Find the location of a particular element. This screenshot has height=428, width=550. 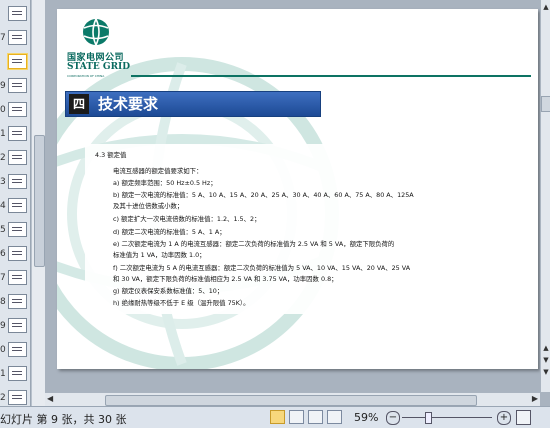

next-slide-icon: ▼ is located at coordinates (545, 372).